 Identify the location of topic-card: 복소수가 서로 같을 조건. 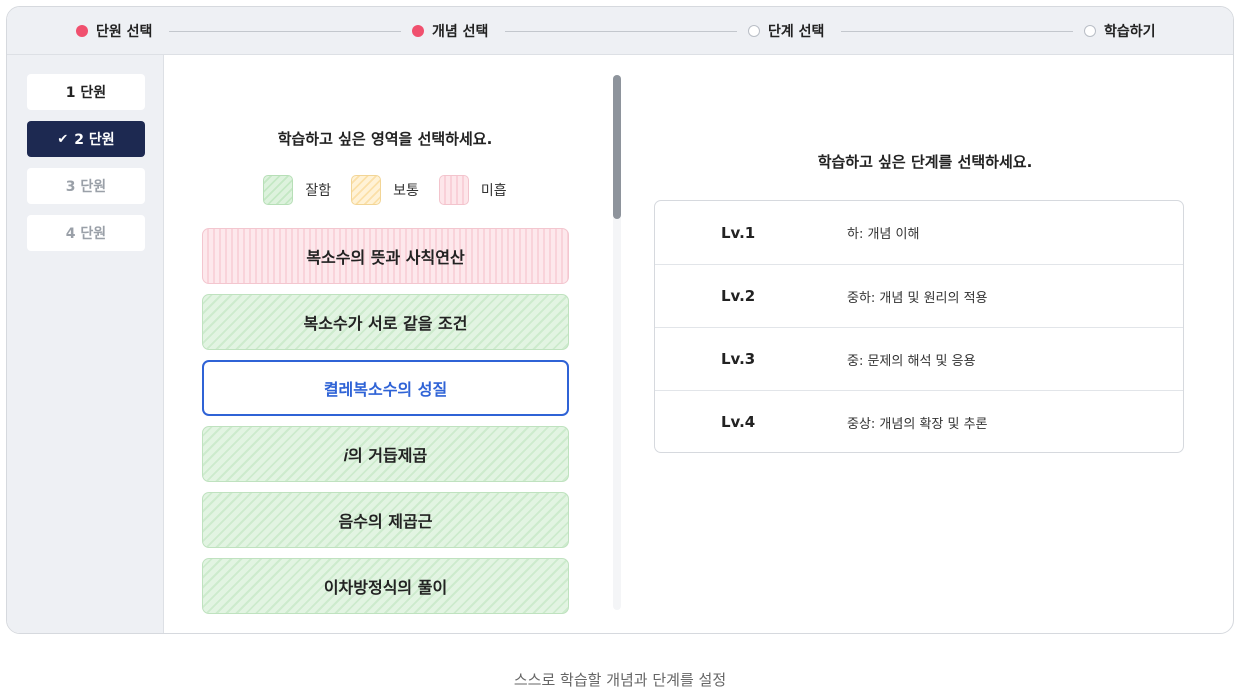
(385, 322).